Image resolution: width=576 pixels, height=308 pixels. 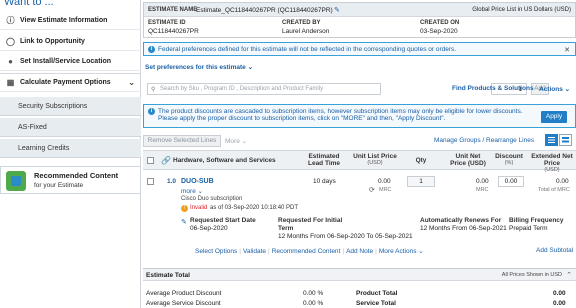 I want to click on avg-product-discount: 0.00 %, so click(x=313, y=293).